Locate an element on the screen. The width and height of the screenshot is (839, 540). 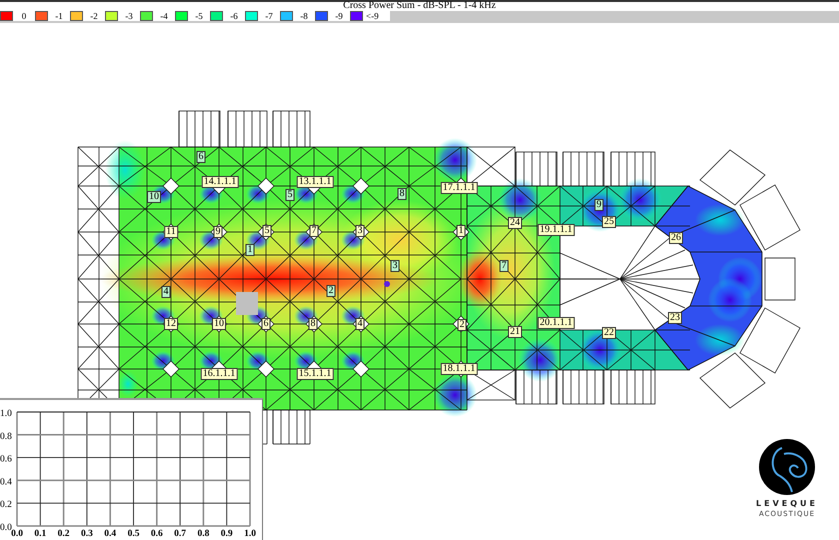
source-label: 8 is located at coordinates (313, 324).